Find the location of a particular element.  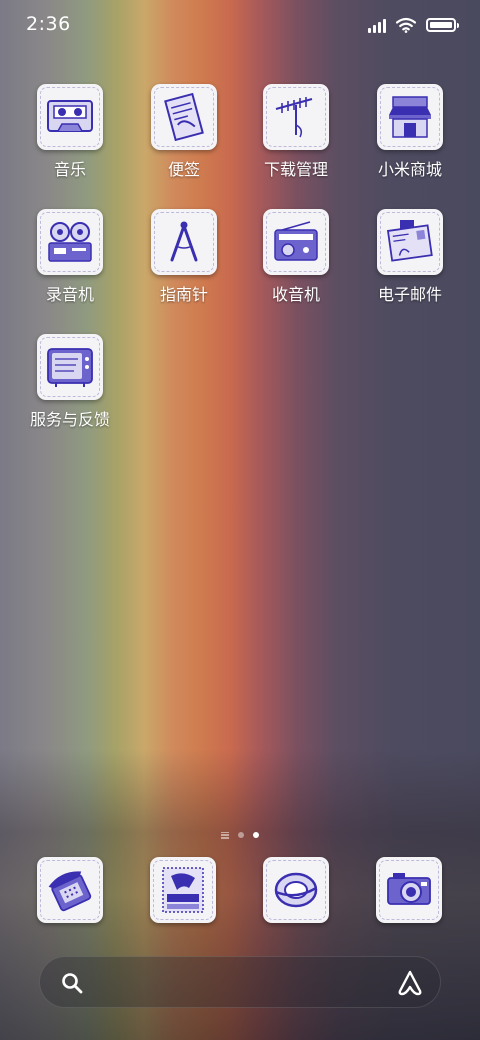

battery-icon is located at coordinates (442, 25).